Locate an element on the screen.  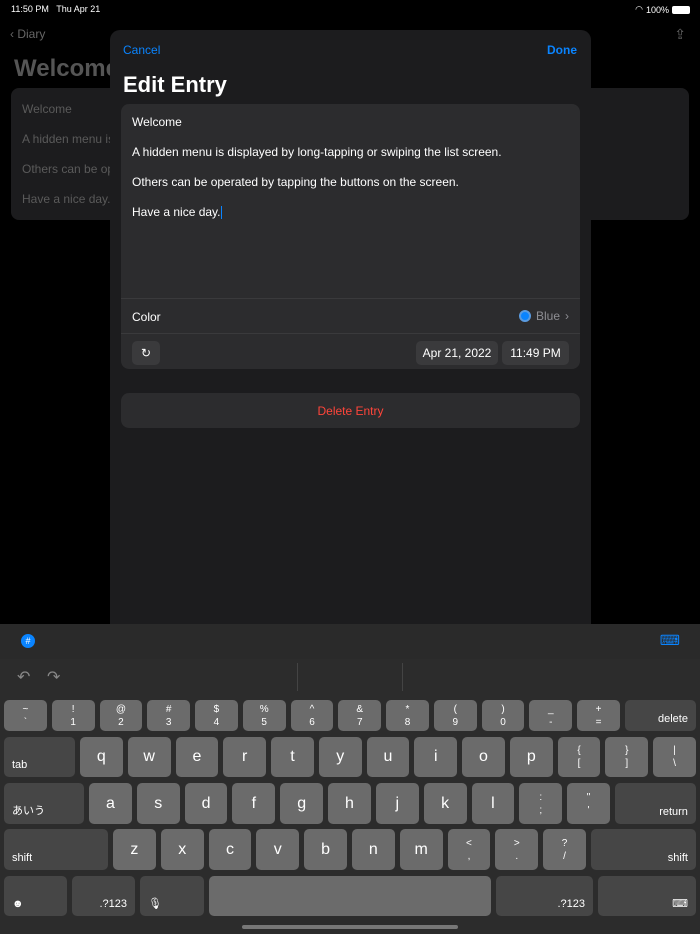
key-]: }] is located at coordinates (627, 757).